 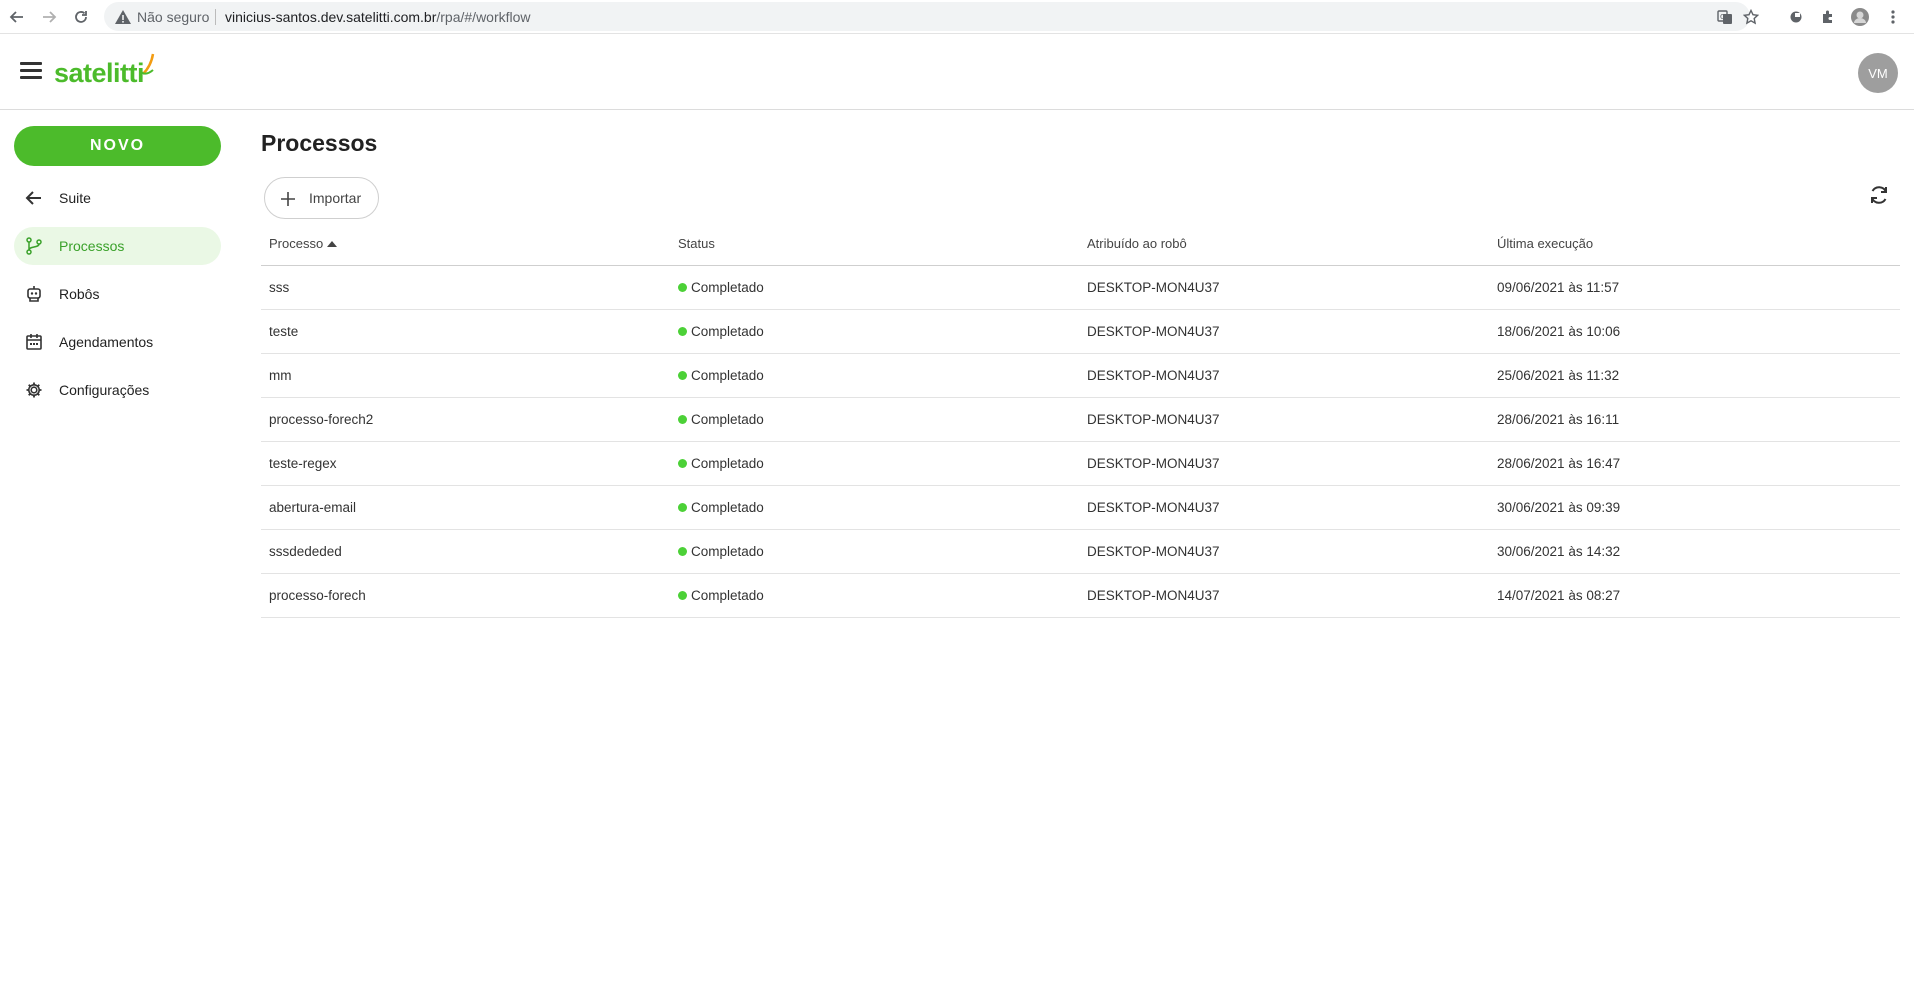 I want to click on cell-processo: sssdededed, so click(x=305, y=551).